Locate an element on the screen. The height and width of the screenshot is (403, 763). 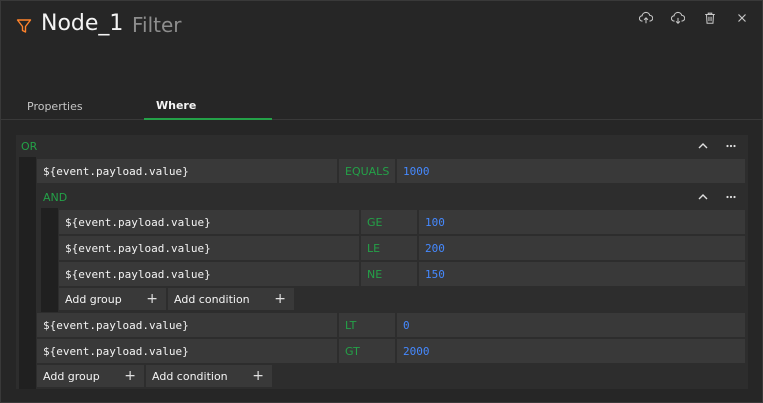
tab-where: Where is located at coordinates (208, 106).